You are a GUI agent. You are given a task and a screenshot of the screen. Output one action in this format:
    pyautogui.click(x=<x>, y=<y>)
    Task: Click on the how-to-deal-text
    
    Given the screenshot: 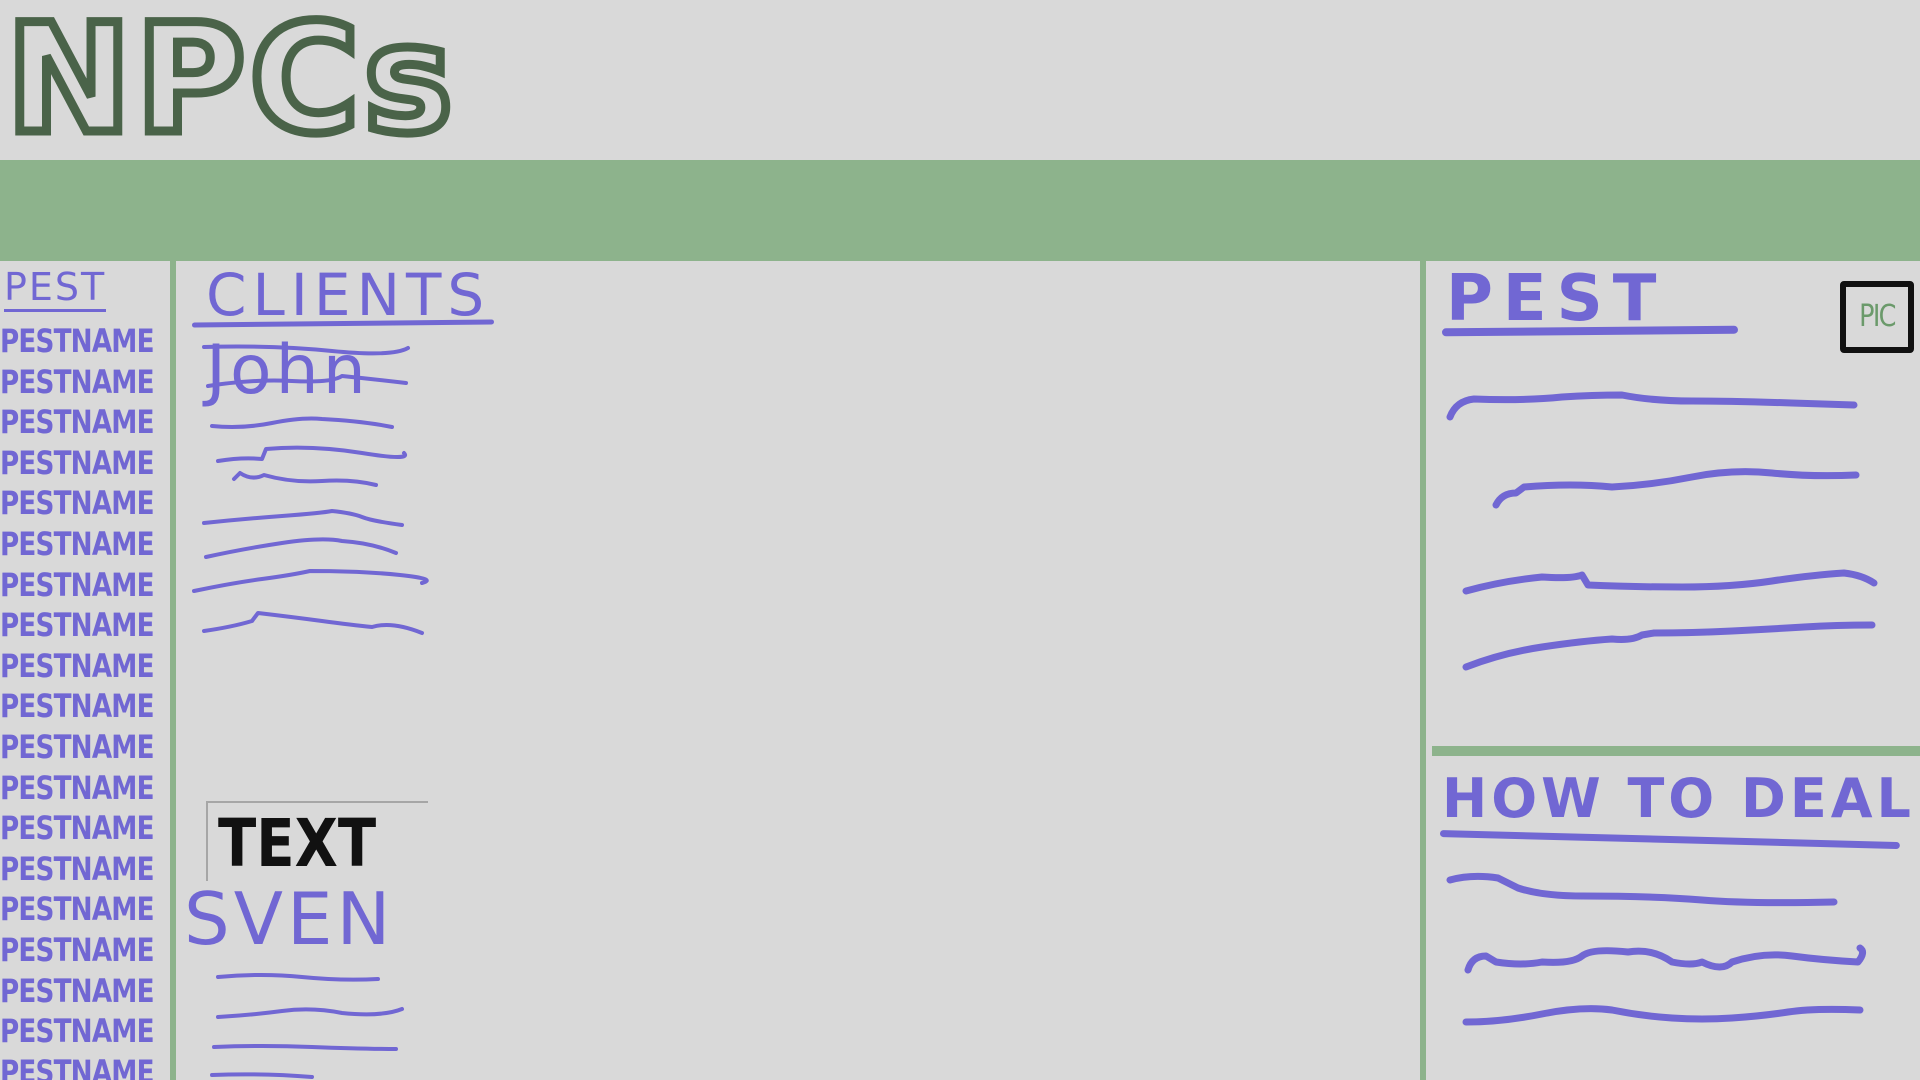 What is the action you would take?
    pyautogui.click(x=1656, y=949)
    